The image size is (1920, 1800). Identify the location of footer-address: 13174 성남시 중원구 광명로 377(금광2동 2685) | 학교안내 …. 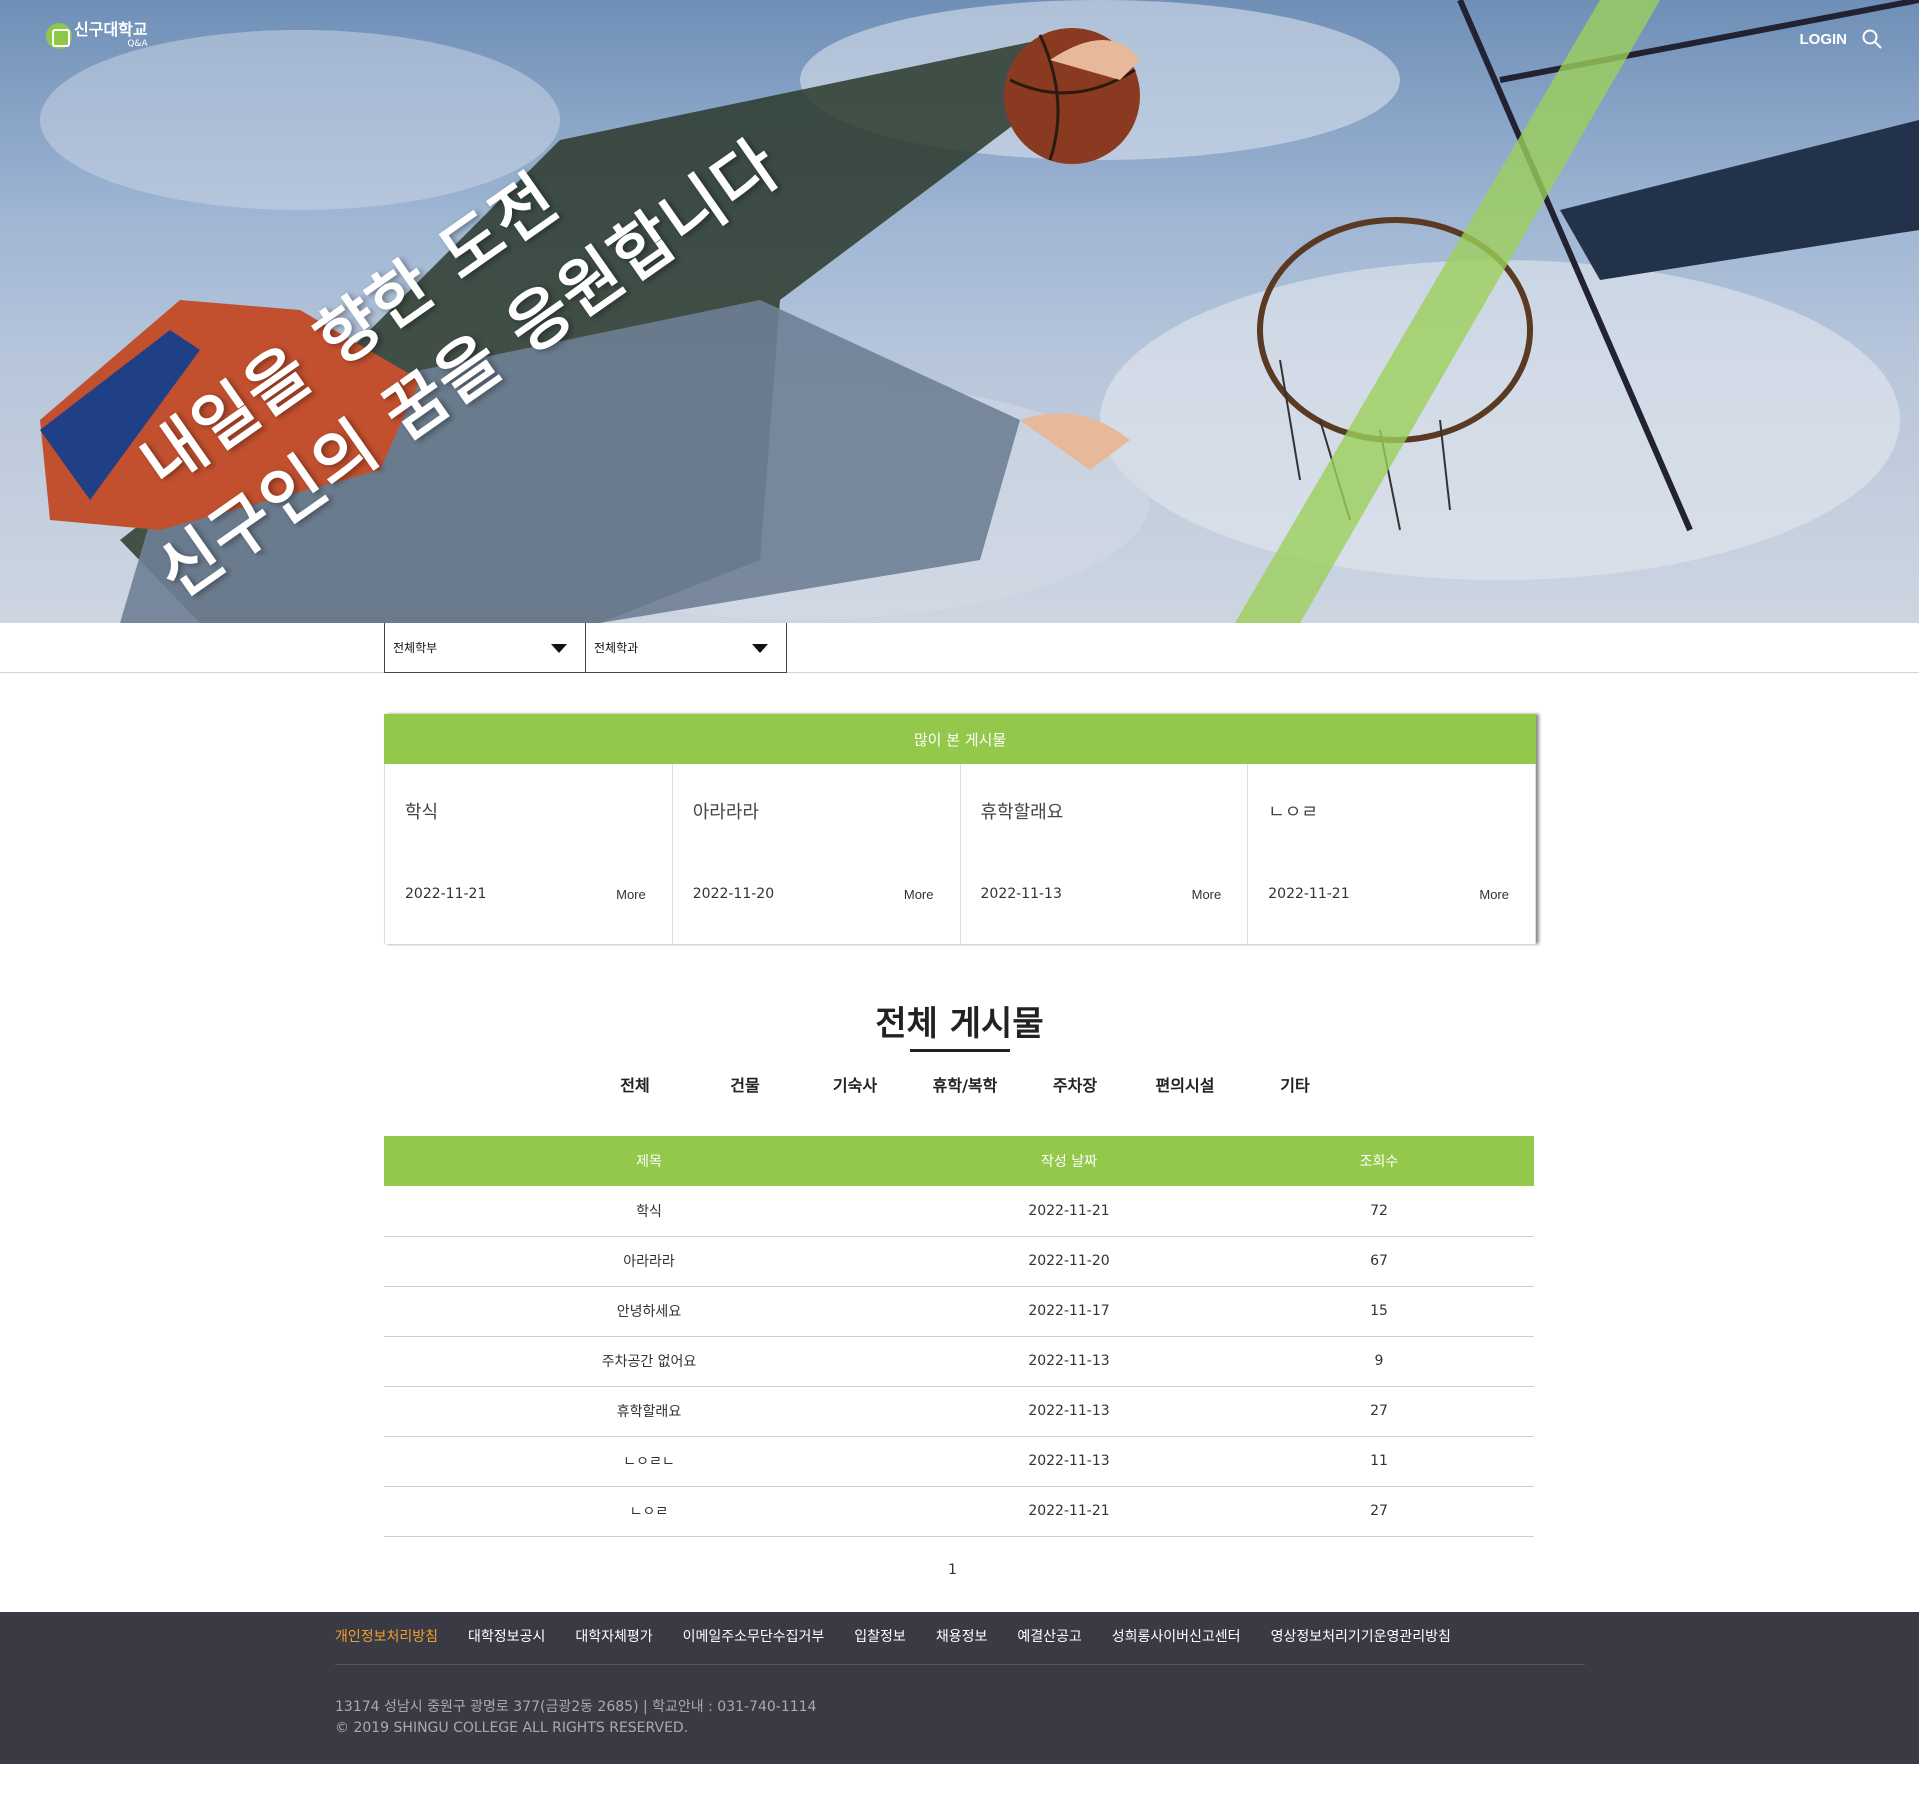
(576, 1707).